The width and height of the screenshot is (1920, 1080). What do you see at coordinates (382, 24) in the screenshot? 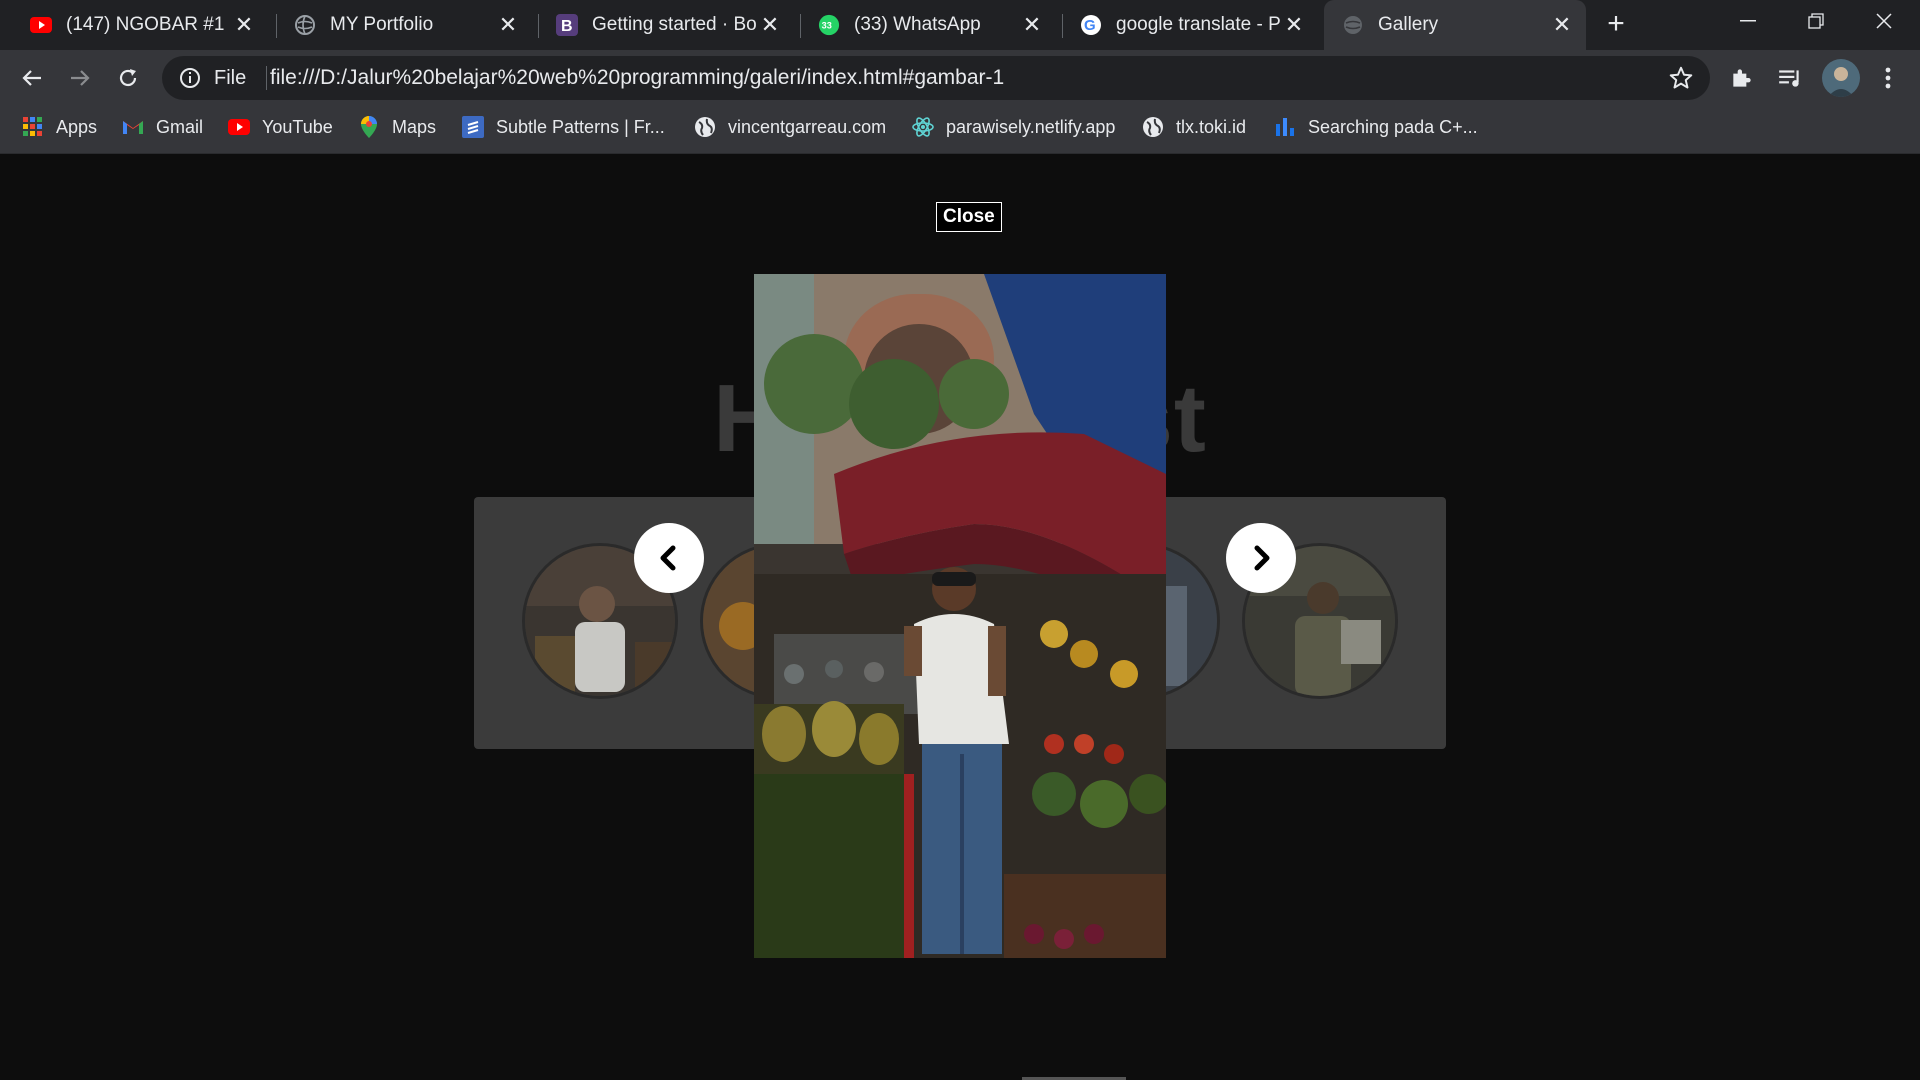
I see `tab-title: MY Portfolio` at bounding box center [382, 24].